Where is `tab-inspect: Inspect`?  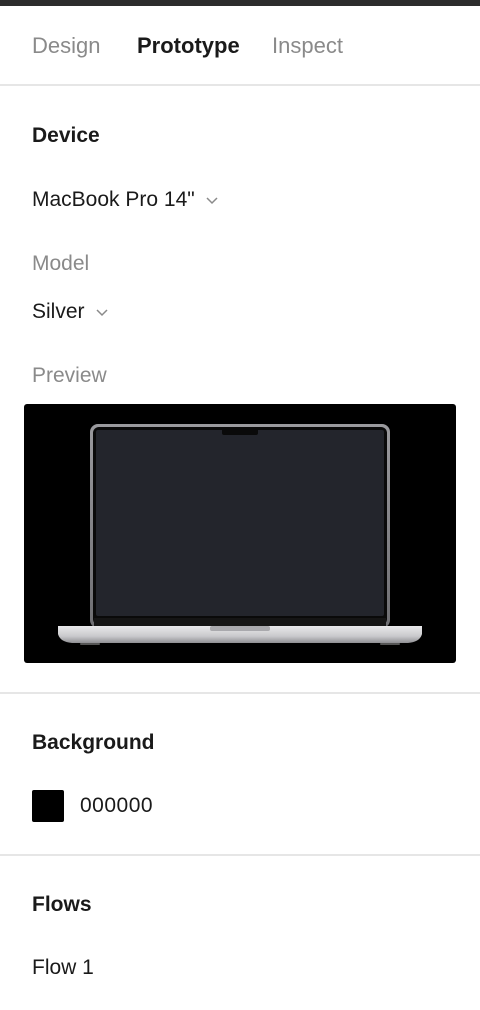
tab-inspect: Inspect is located at coordinates (307, 46).